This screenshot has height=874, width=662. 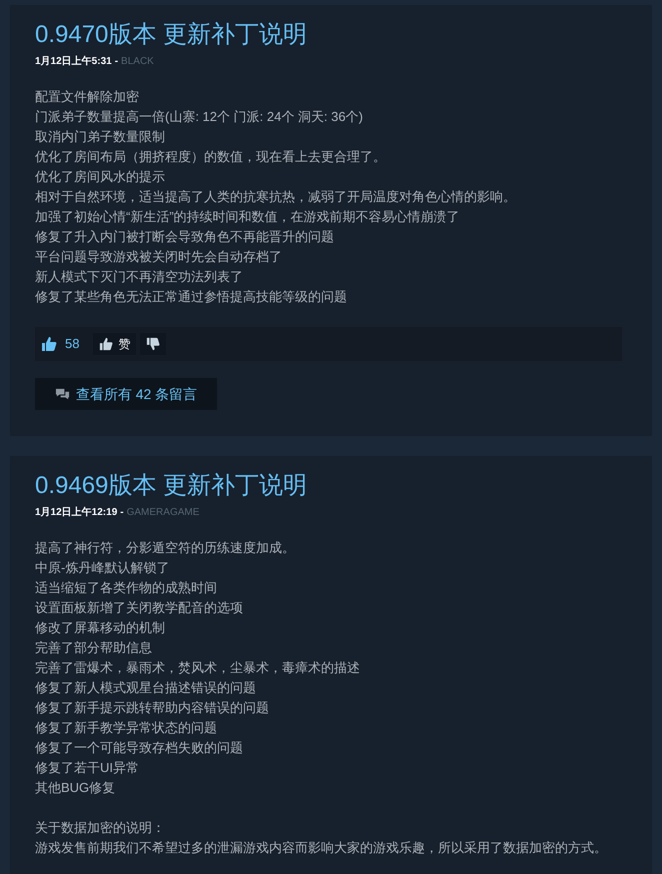 I want to click on body-text-line: 修复了一个可能导致存档失败的问题, so click(x=139, y=748).